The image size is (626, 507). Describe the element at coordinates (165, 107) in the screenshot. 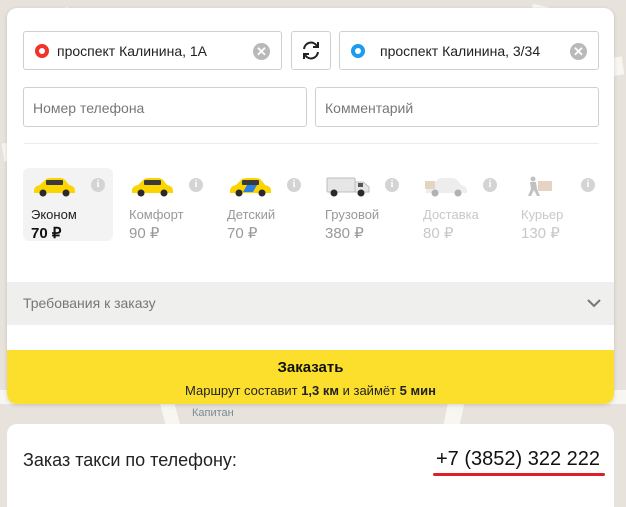

I see `phone-number-input: Номер телефона` at that location.